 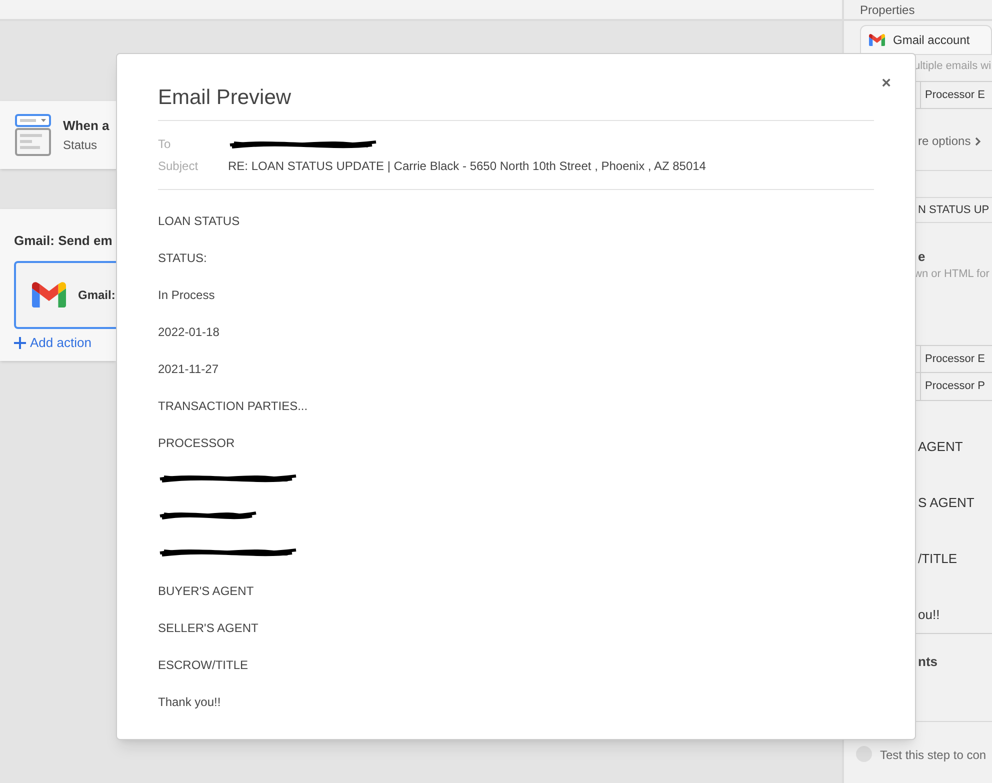 I want to click on test-hint: Test this step to con, so click(x=933, y=755).